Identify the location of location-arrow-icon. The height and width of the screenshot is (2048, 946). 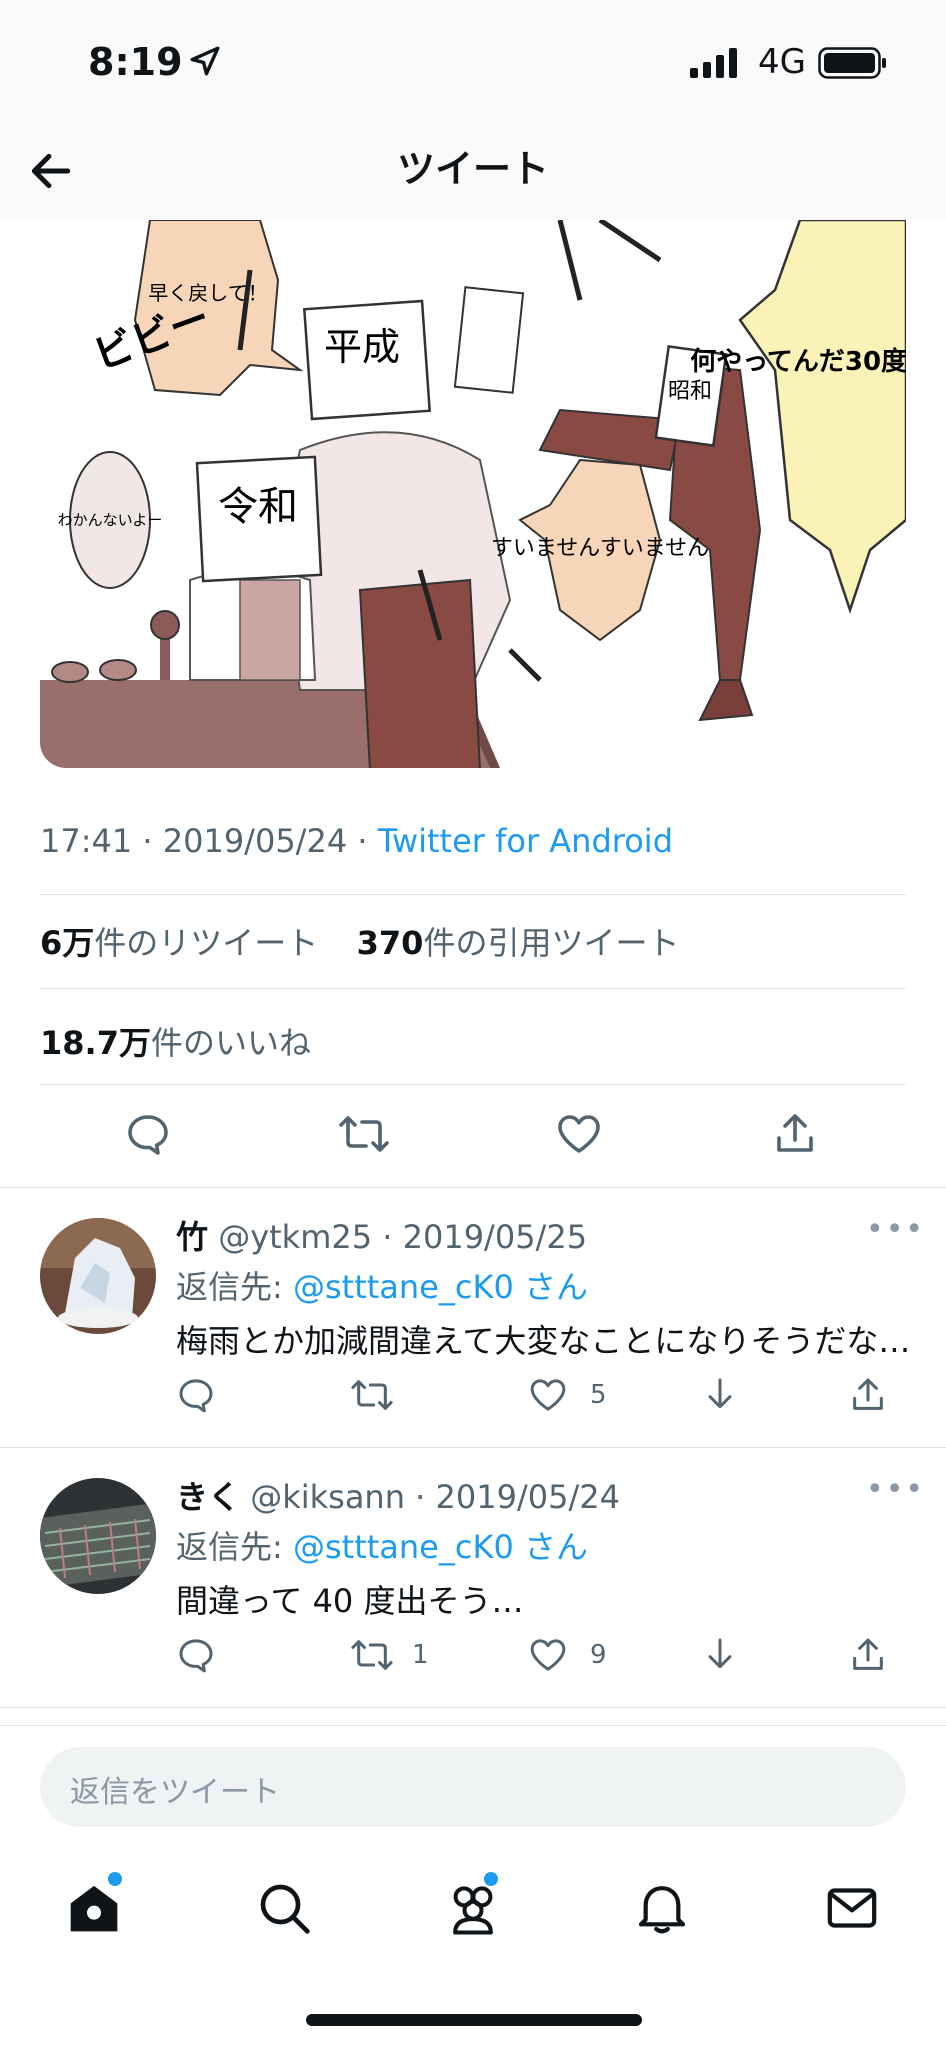
(205, 61).